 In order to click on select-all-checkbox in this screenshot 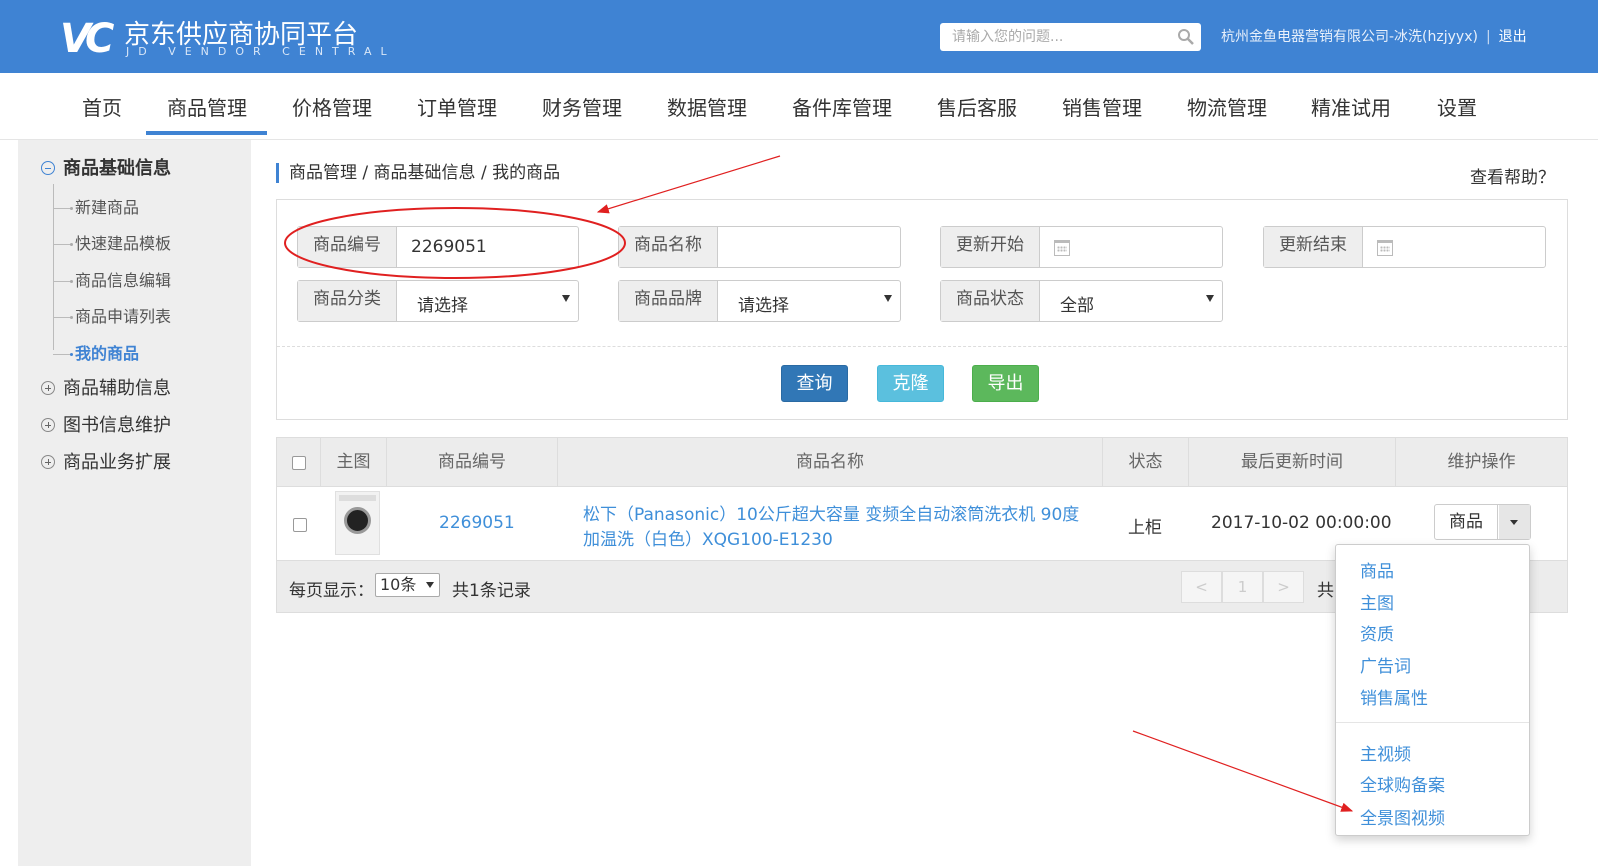, I will do `click(299, 463)`.